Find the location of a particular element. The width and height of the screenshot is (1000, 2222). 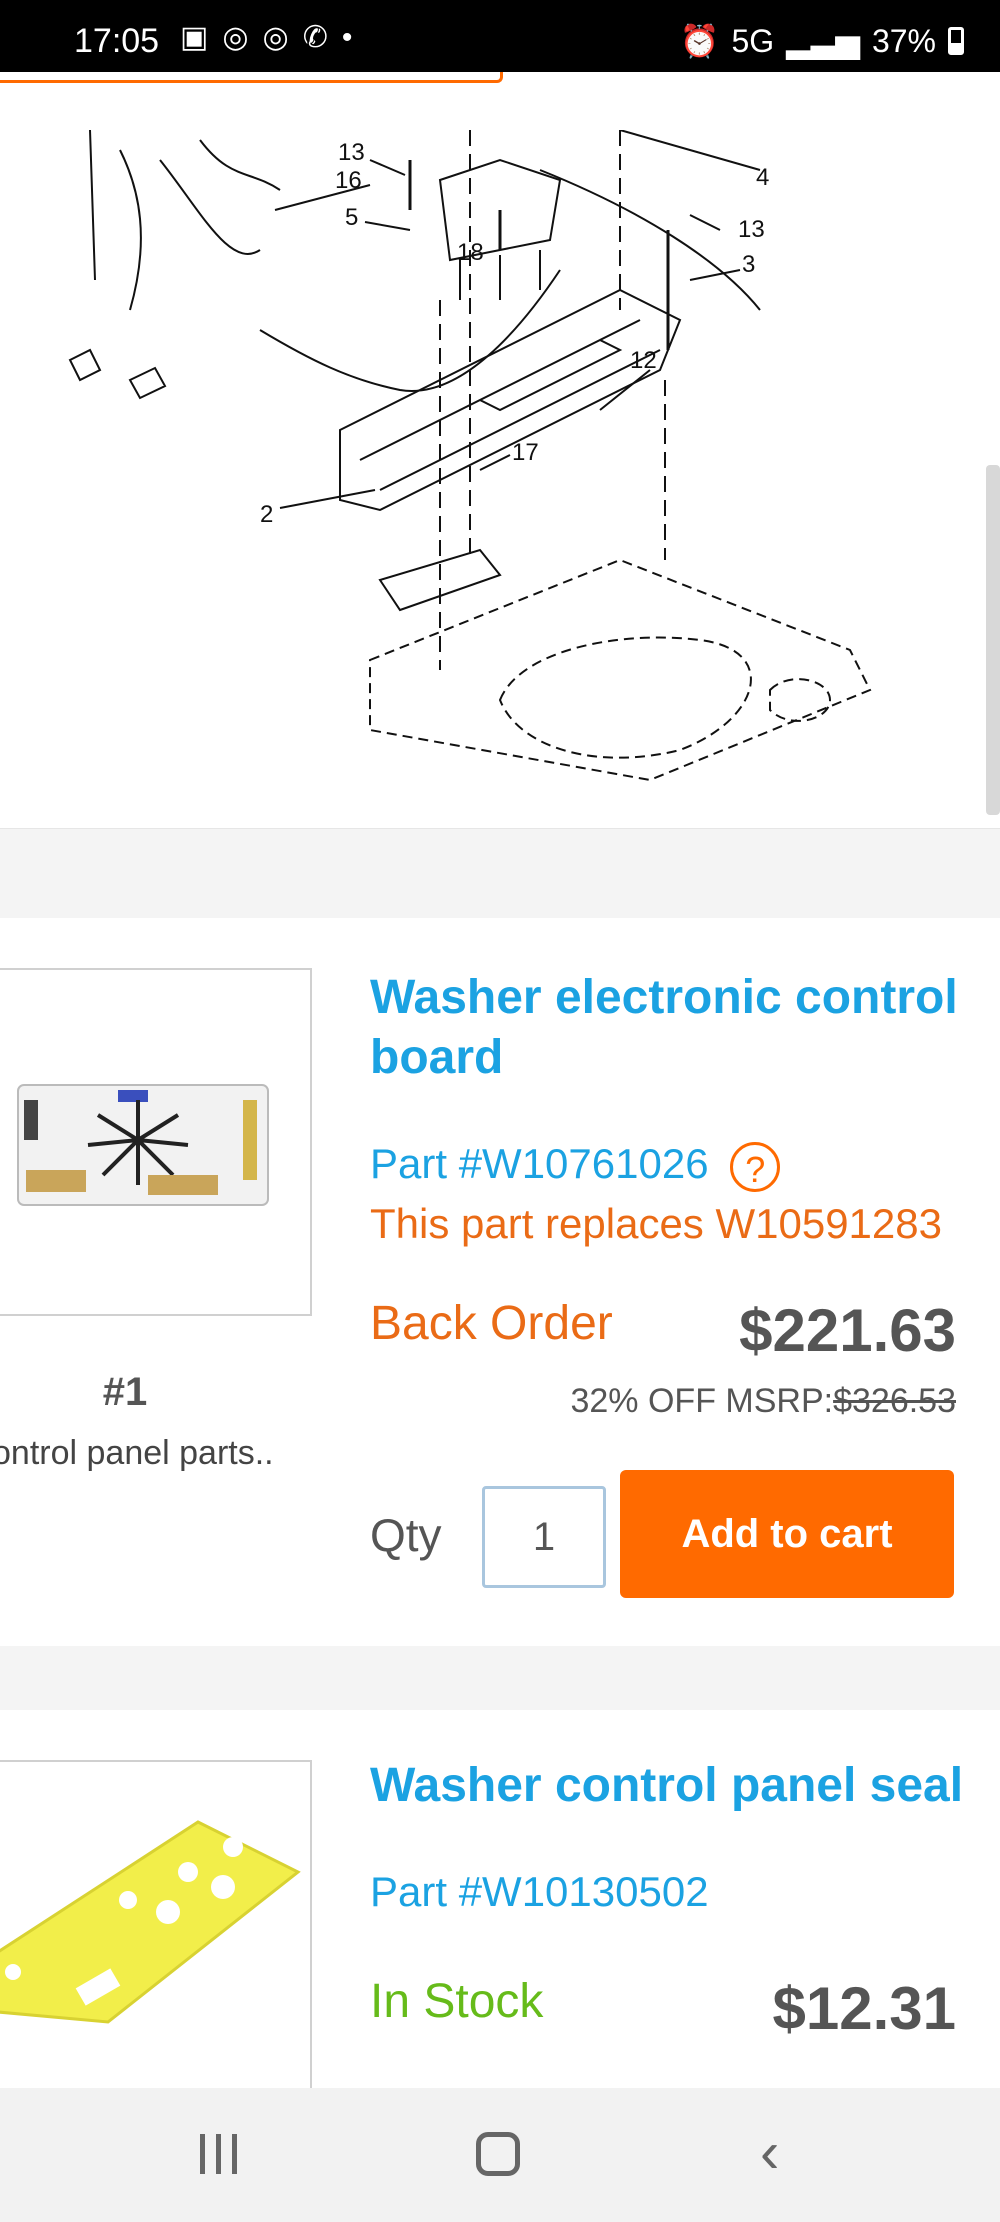

callout-2: 2 is located at coordinates (266, 514).